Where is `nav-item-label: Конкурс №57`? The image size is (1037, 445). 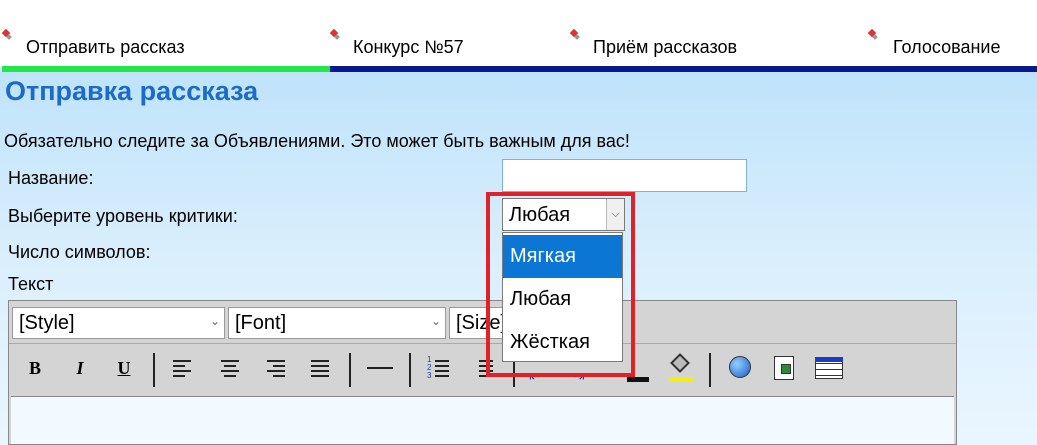
nav-item-label: Конкурс №57 is located at coordinates (408, 47).